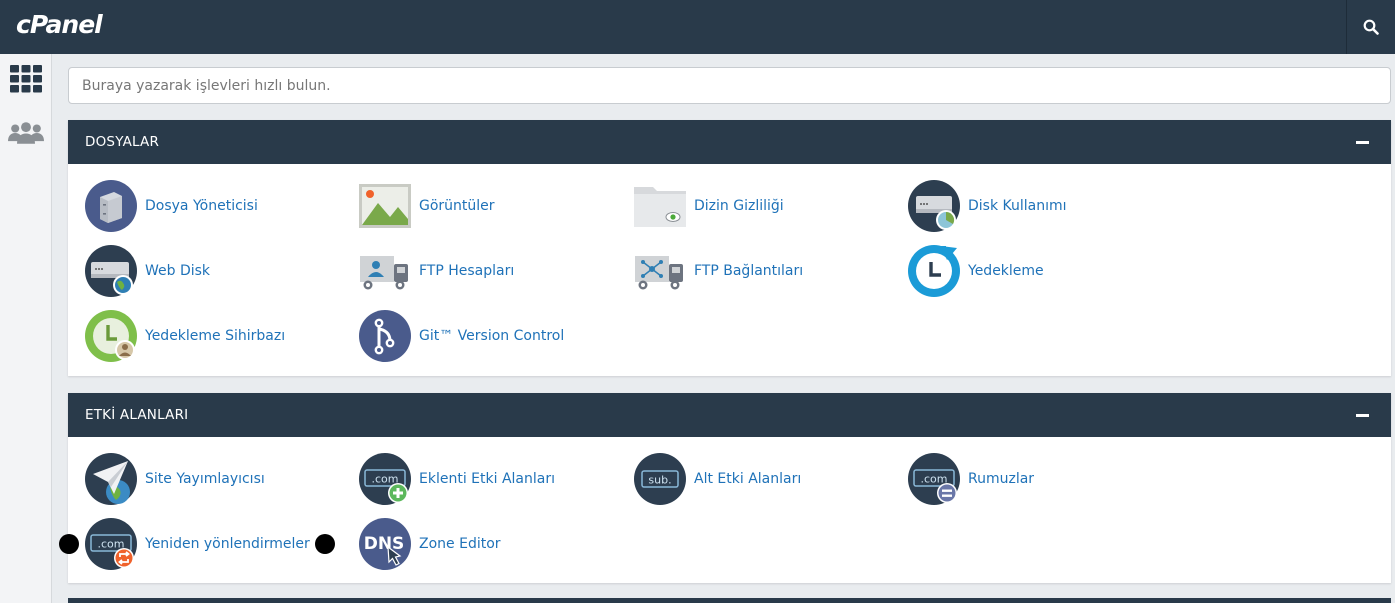  I want to click on ftp-connections-icon, so click(660, 271).